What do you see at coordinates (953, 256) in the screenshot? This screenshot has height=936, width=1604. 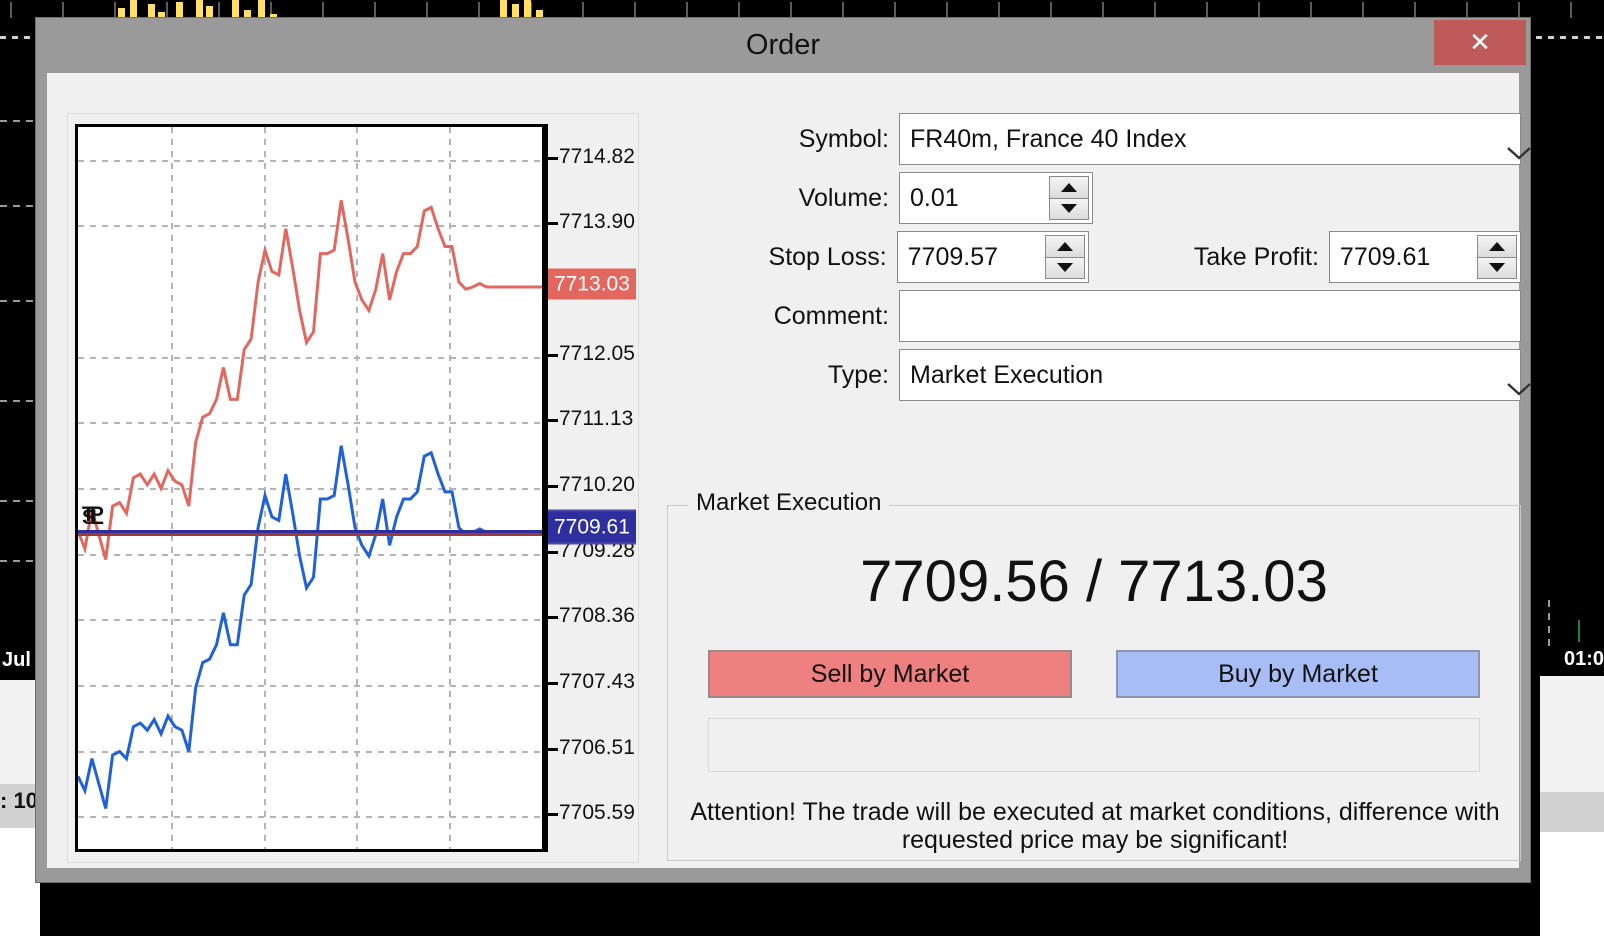 I see `stop-loss-value: 7709.57` at bounding box center [953, 256].